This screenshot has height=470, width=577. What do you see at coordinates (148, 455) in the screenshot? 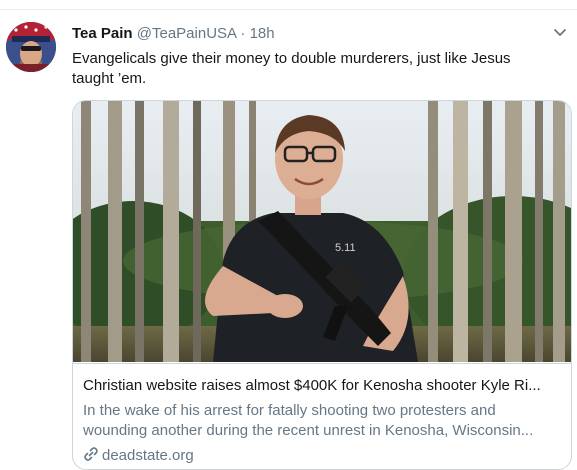
I see `card-domain-text: deadstate.org` at bounding box center [148, 455].